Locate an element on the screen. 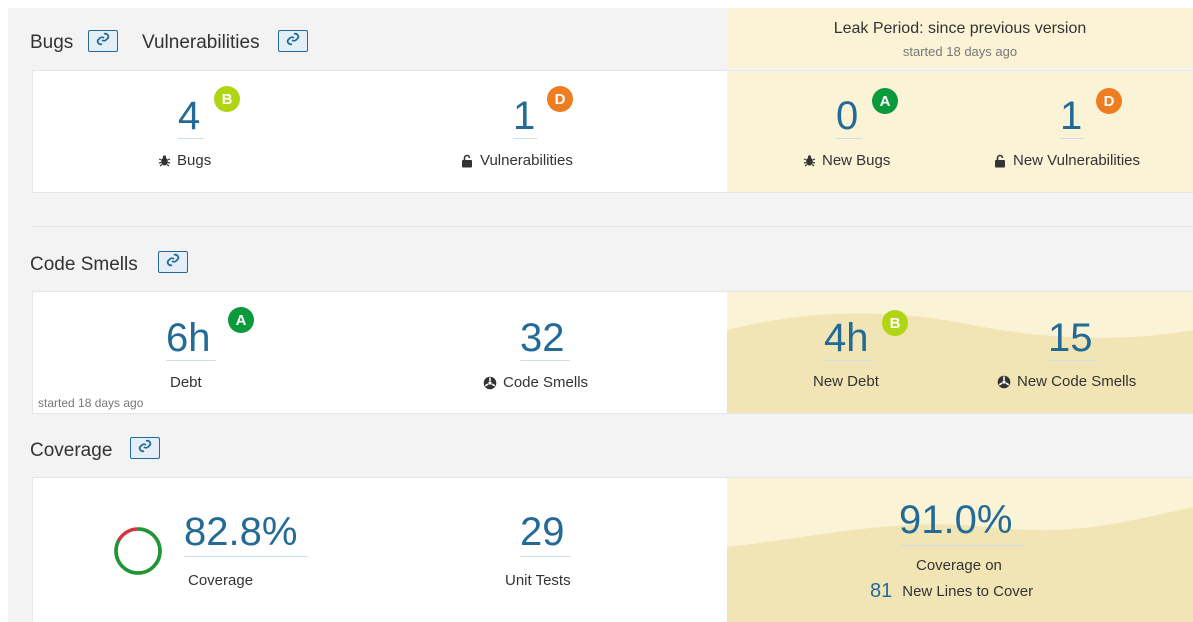 Image resolution: width=1193 pixels, height=622 pixels. new-debt-label-text: New Debt is located at coordinates (846, 381).